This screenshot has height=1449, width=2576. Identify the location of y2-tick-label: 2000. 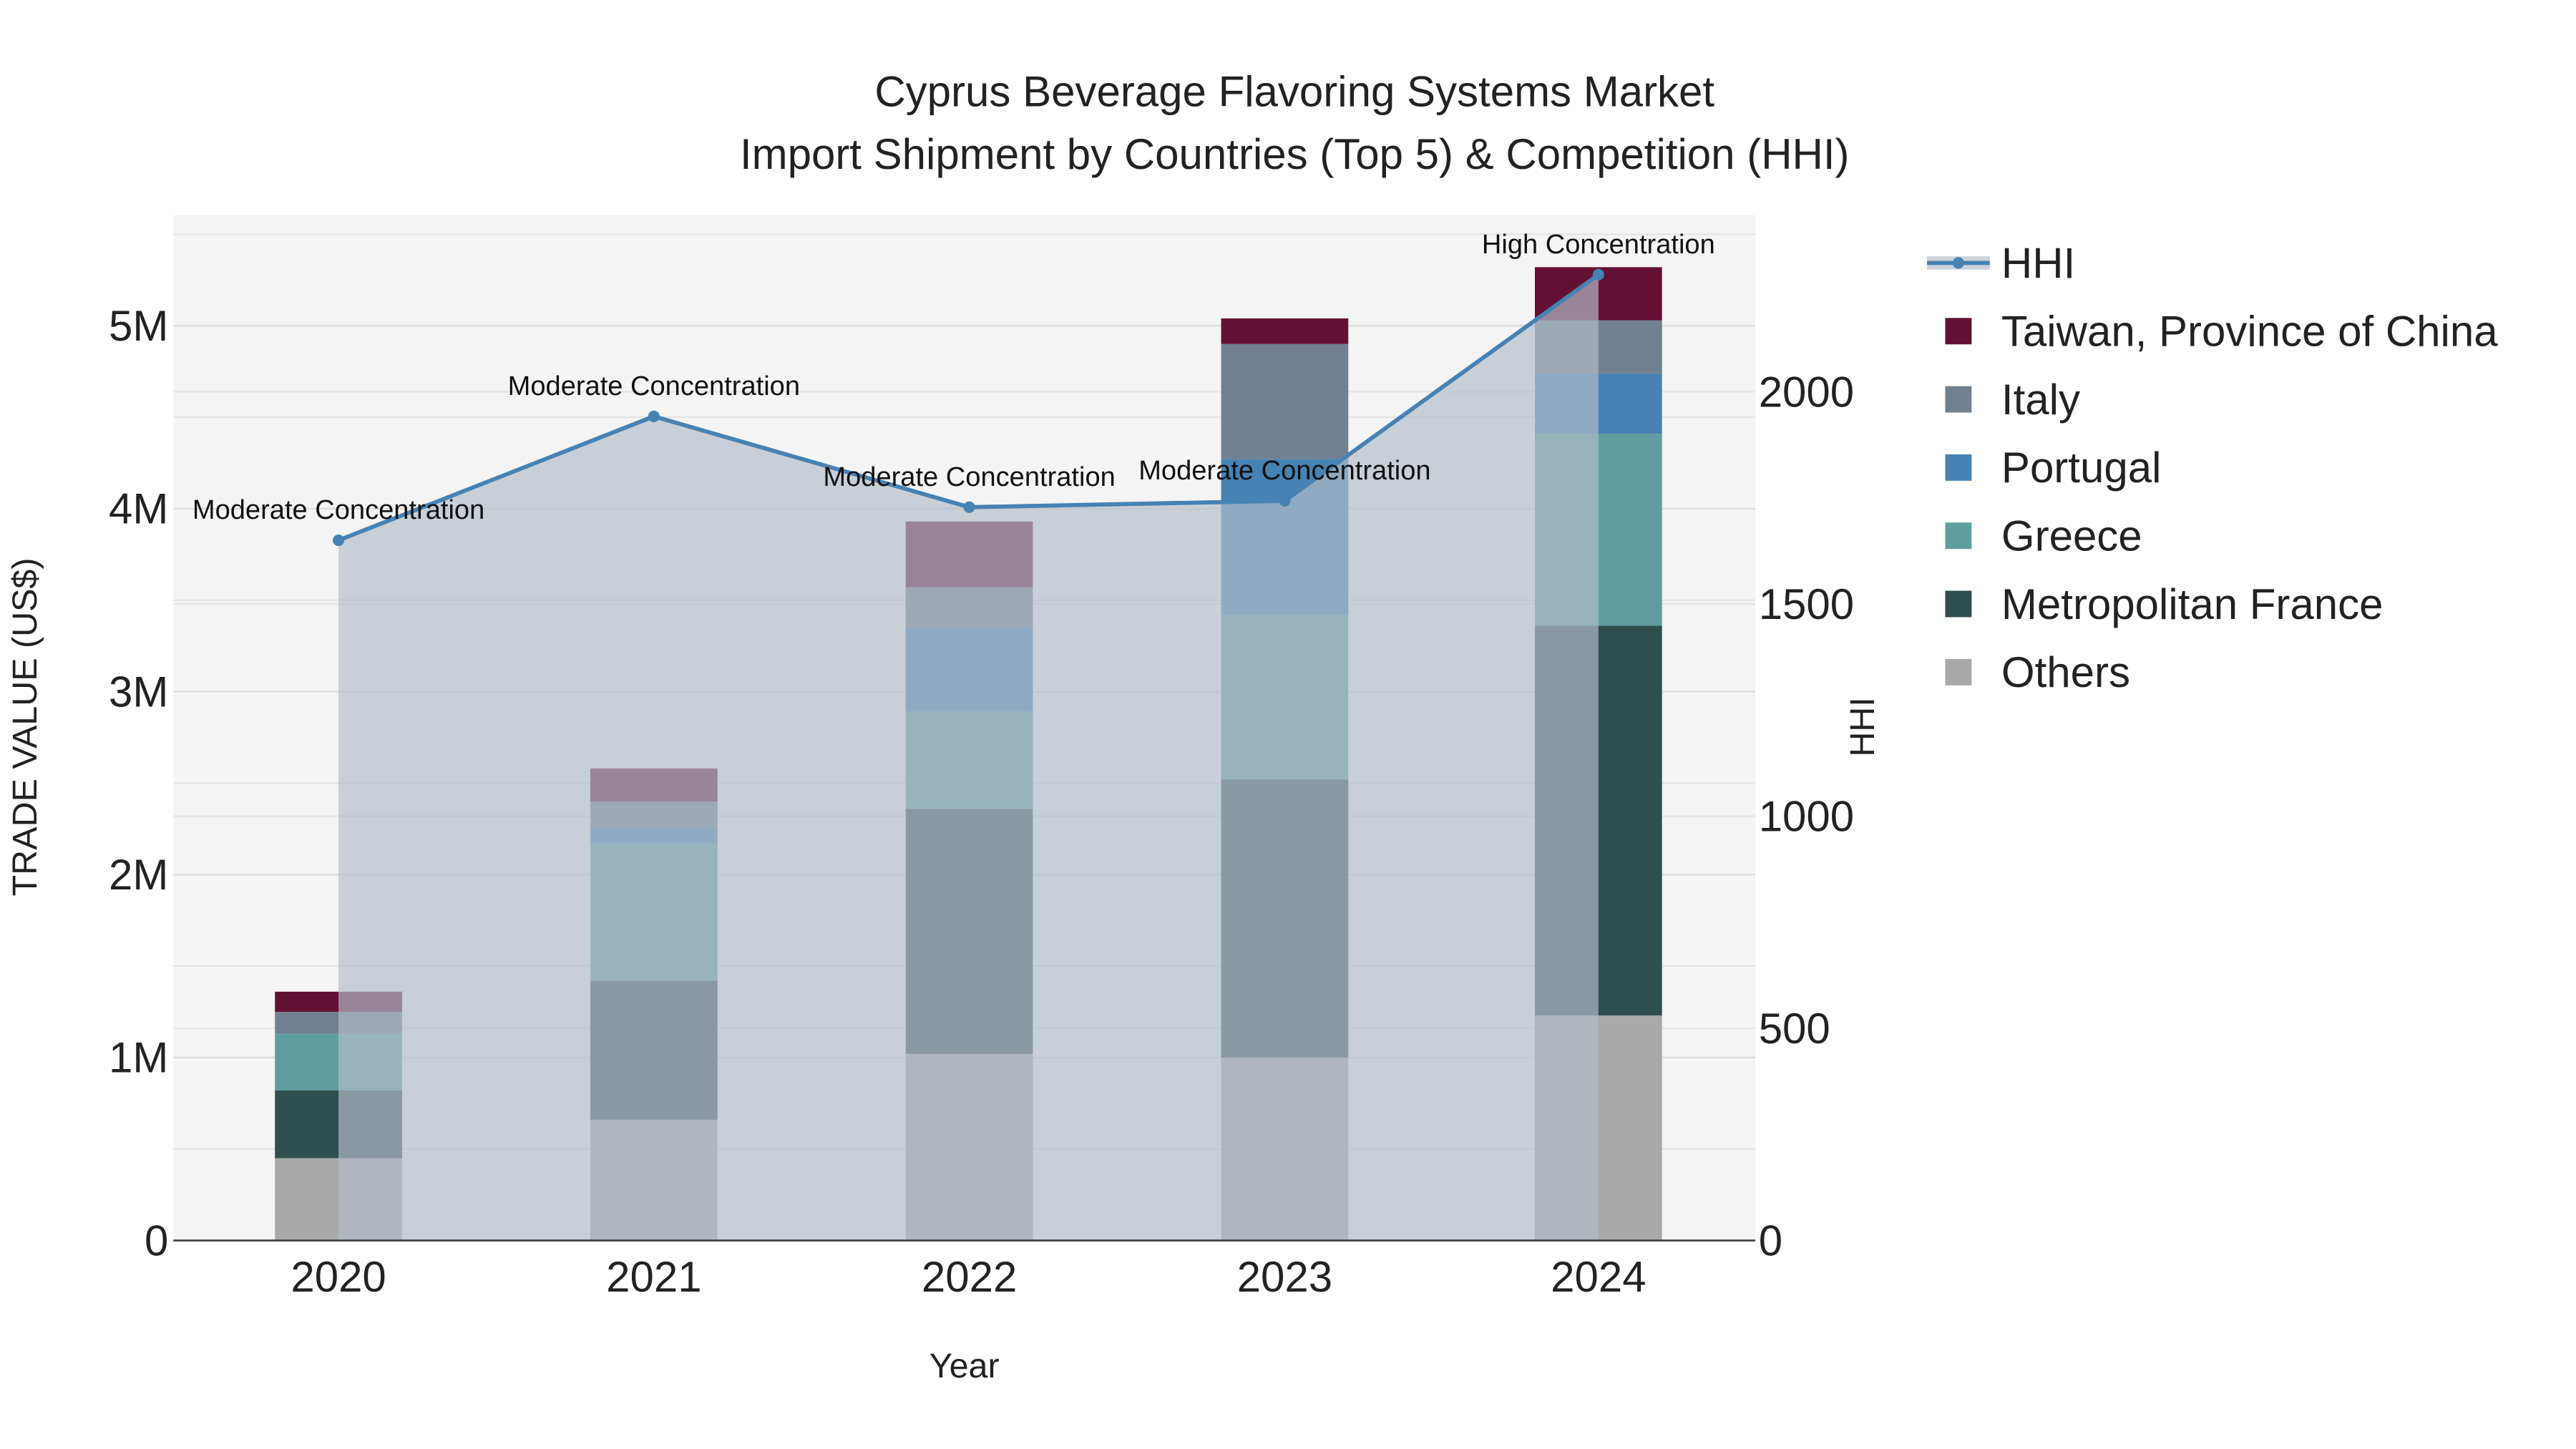
(1806, 392).